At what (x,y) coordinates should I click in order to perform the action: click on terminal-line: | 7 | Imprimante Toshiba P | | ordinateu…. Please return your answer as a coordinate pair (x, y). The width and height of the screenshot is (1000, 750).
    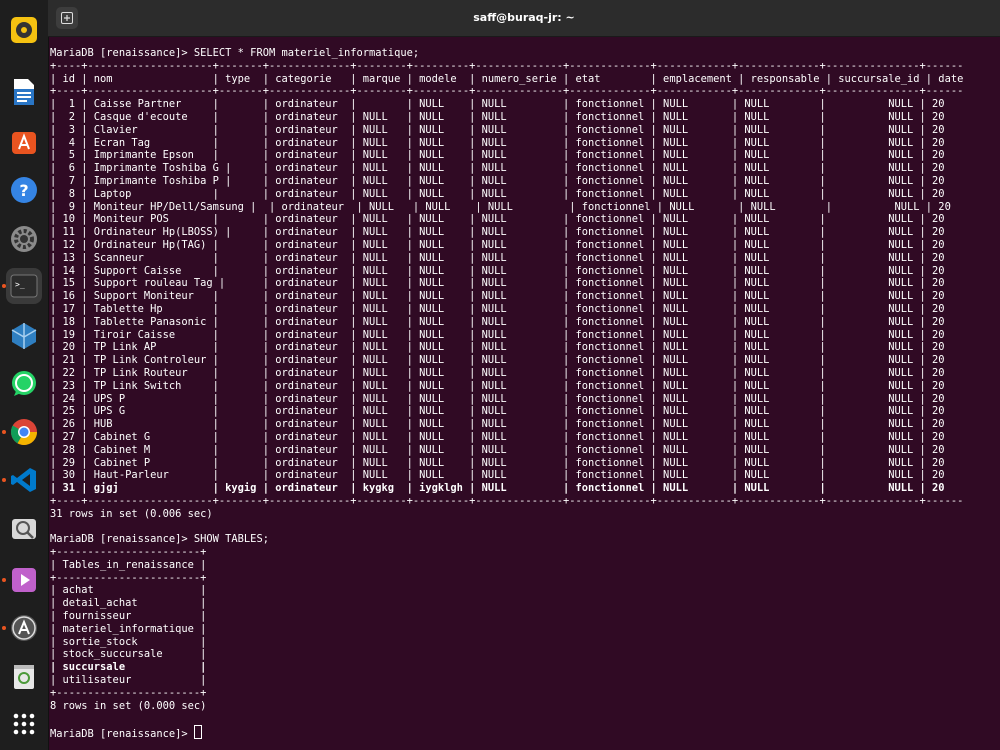
    Looking at the image, I should click on (497, 180).